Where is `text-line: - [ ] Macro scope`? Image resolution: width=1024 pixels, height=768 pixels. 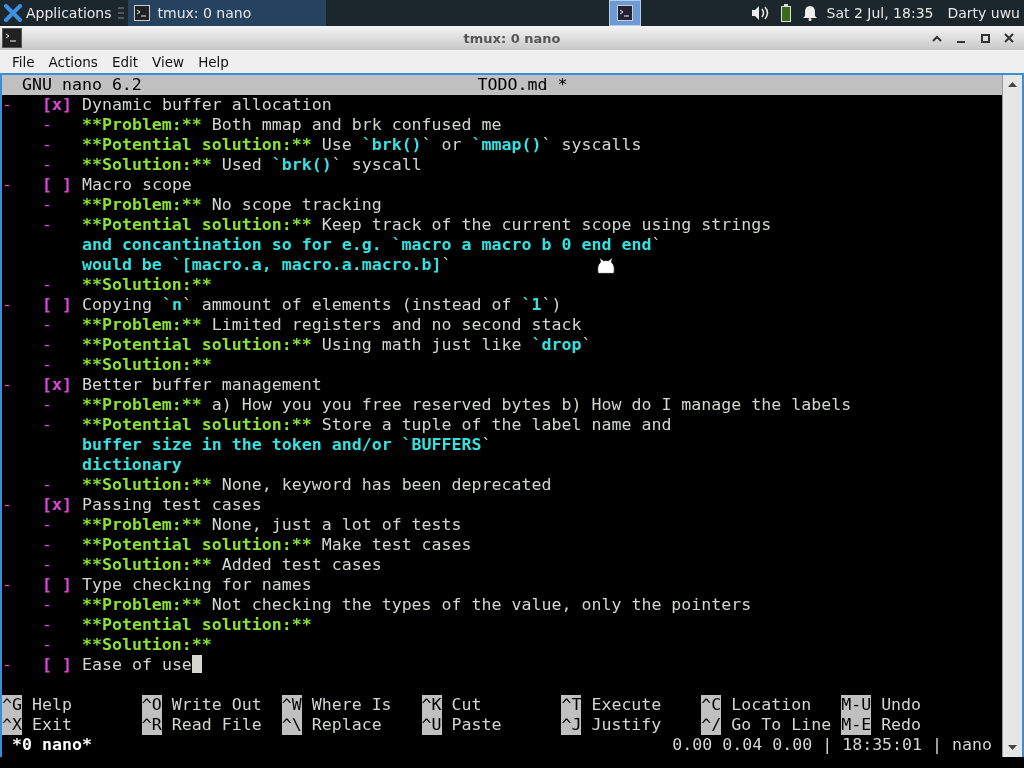 text-line: - [ ] Macro scope is located at coordinates (97, 185).